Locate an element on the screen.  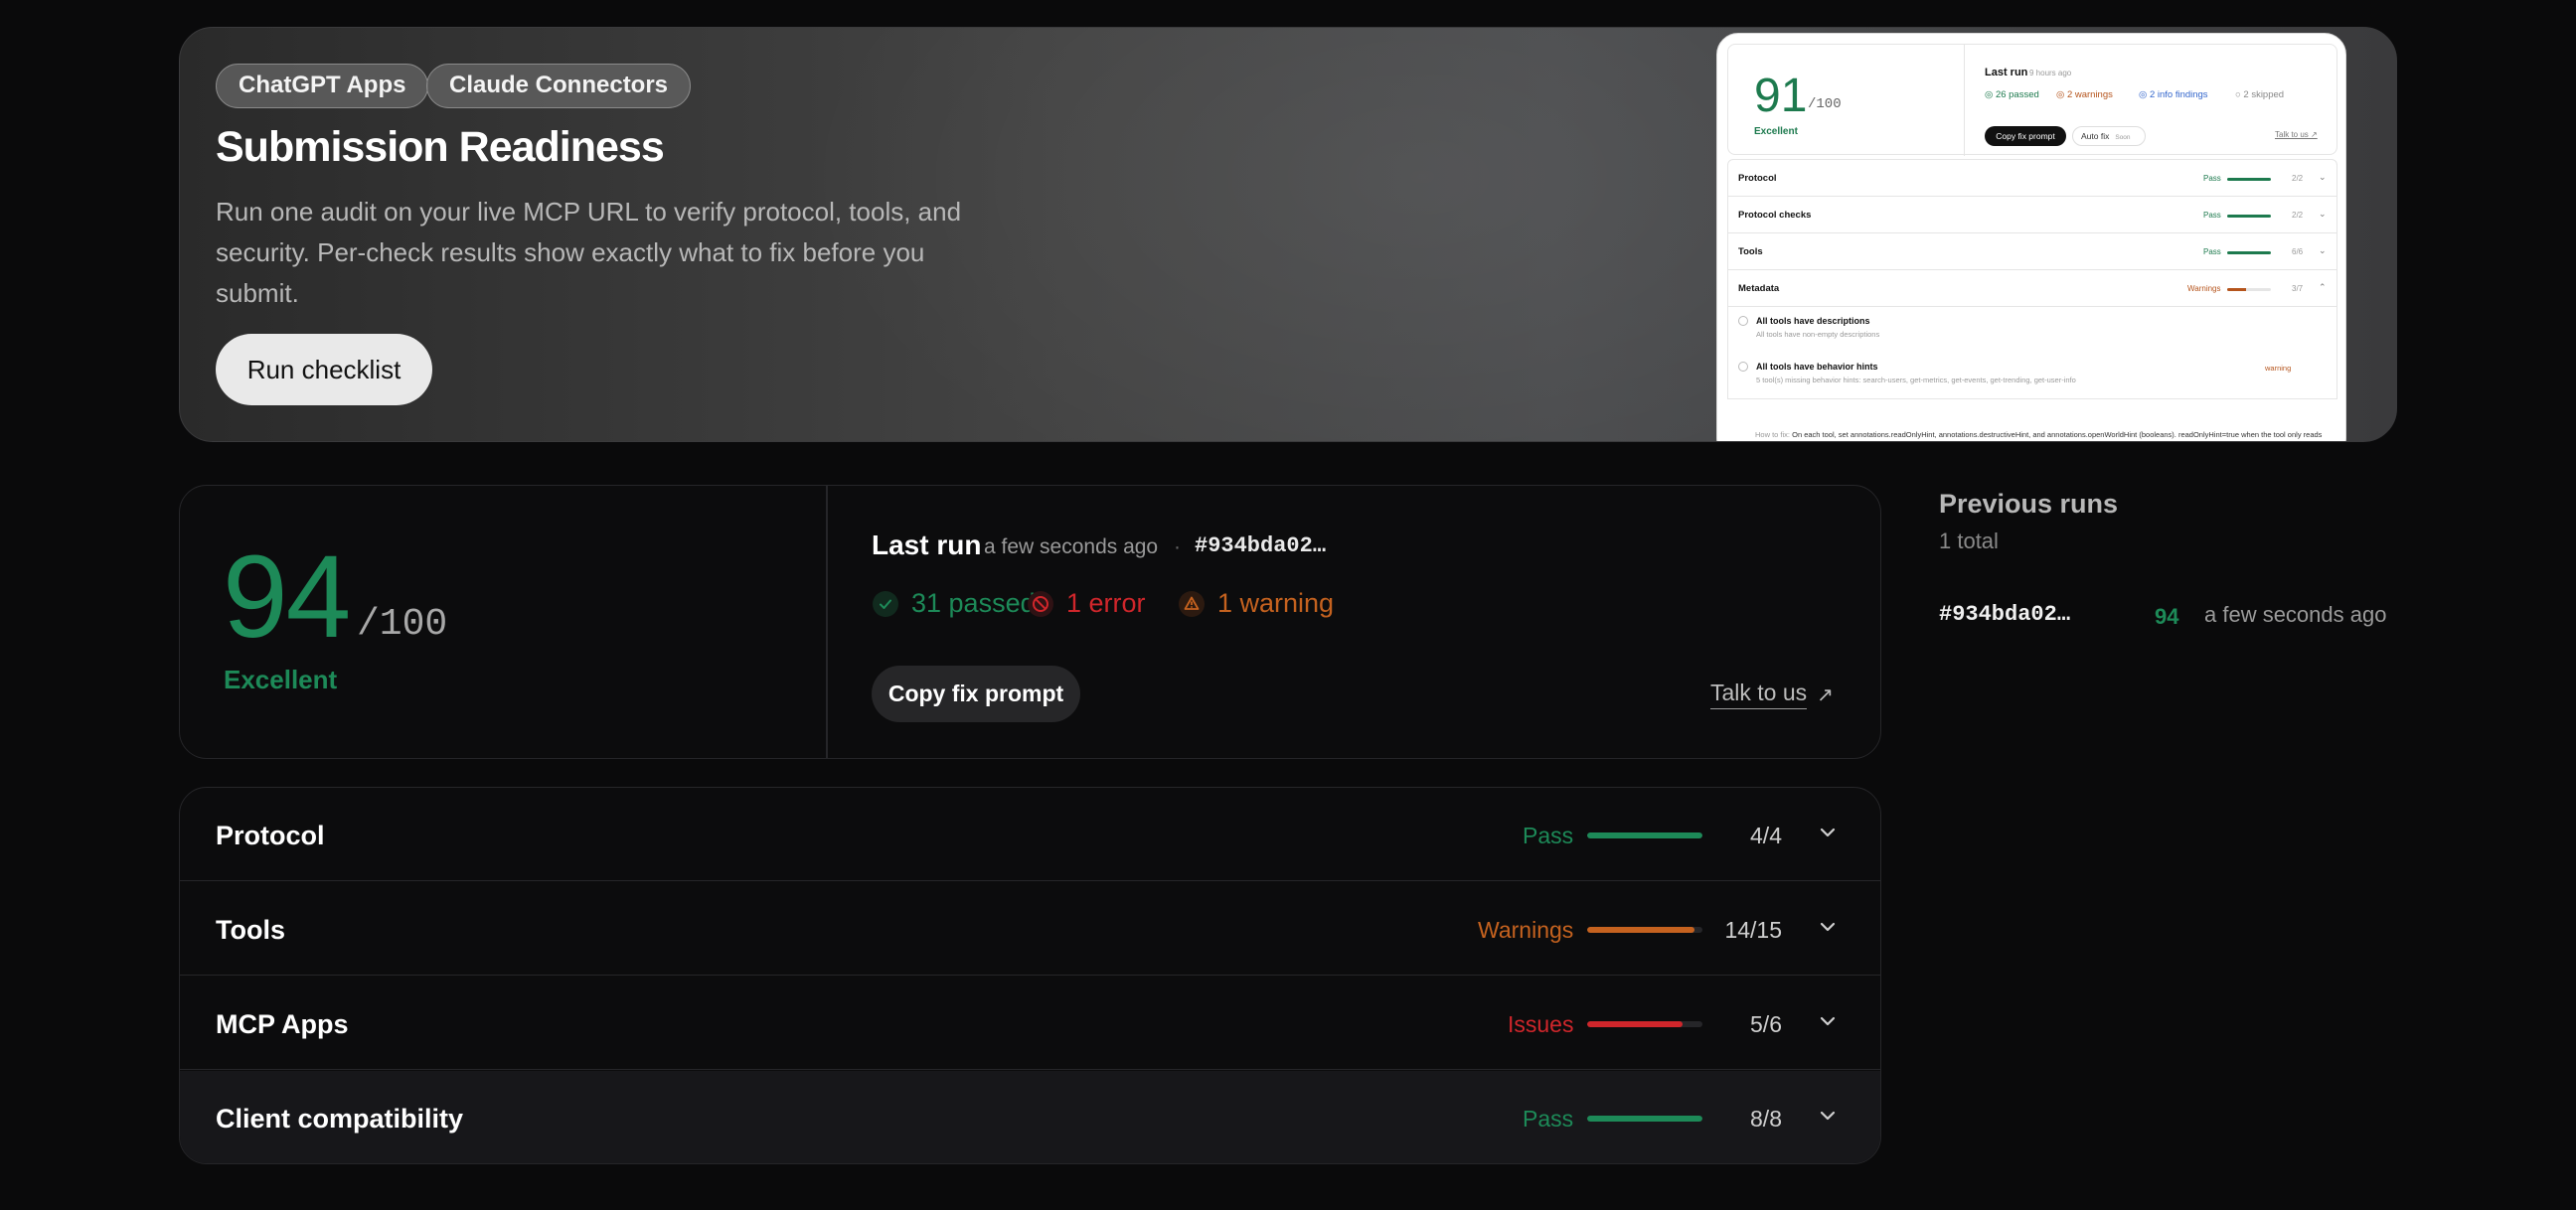
score-grade: Excellent is located at coordinates (281, 679).